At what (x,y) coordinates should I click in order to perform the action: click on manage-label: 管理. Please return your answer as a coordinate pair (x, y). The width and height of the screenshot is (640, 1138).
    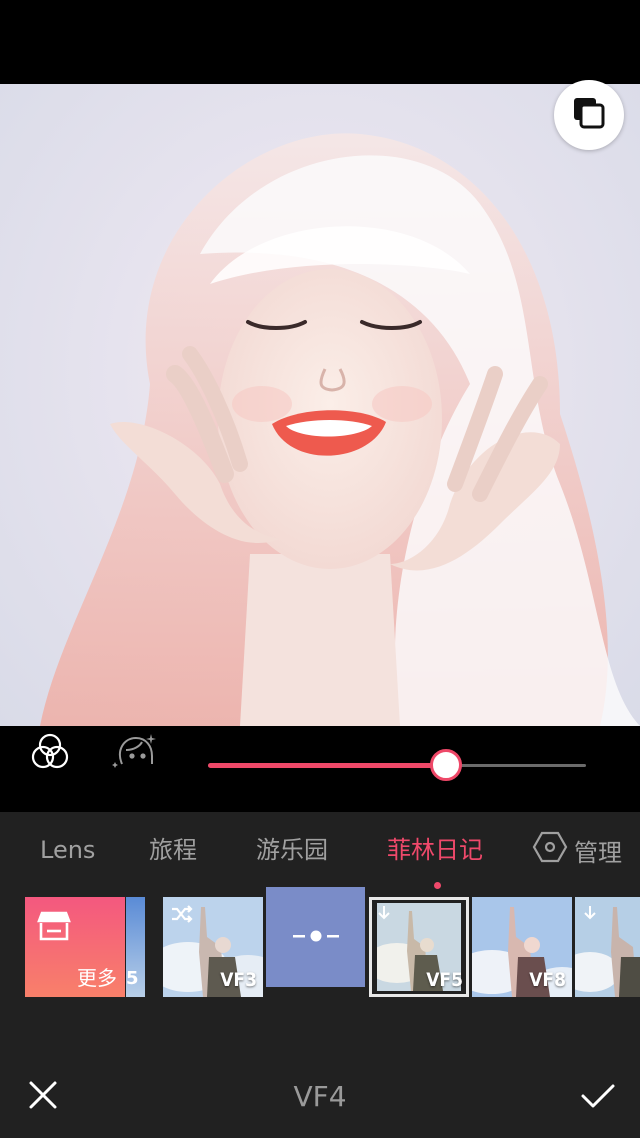
    Looking at the image, I should click on (598, 852).